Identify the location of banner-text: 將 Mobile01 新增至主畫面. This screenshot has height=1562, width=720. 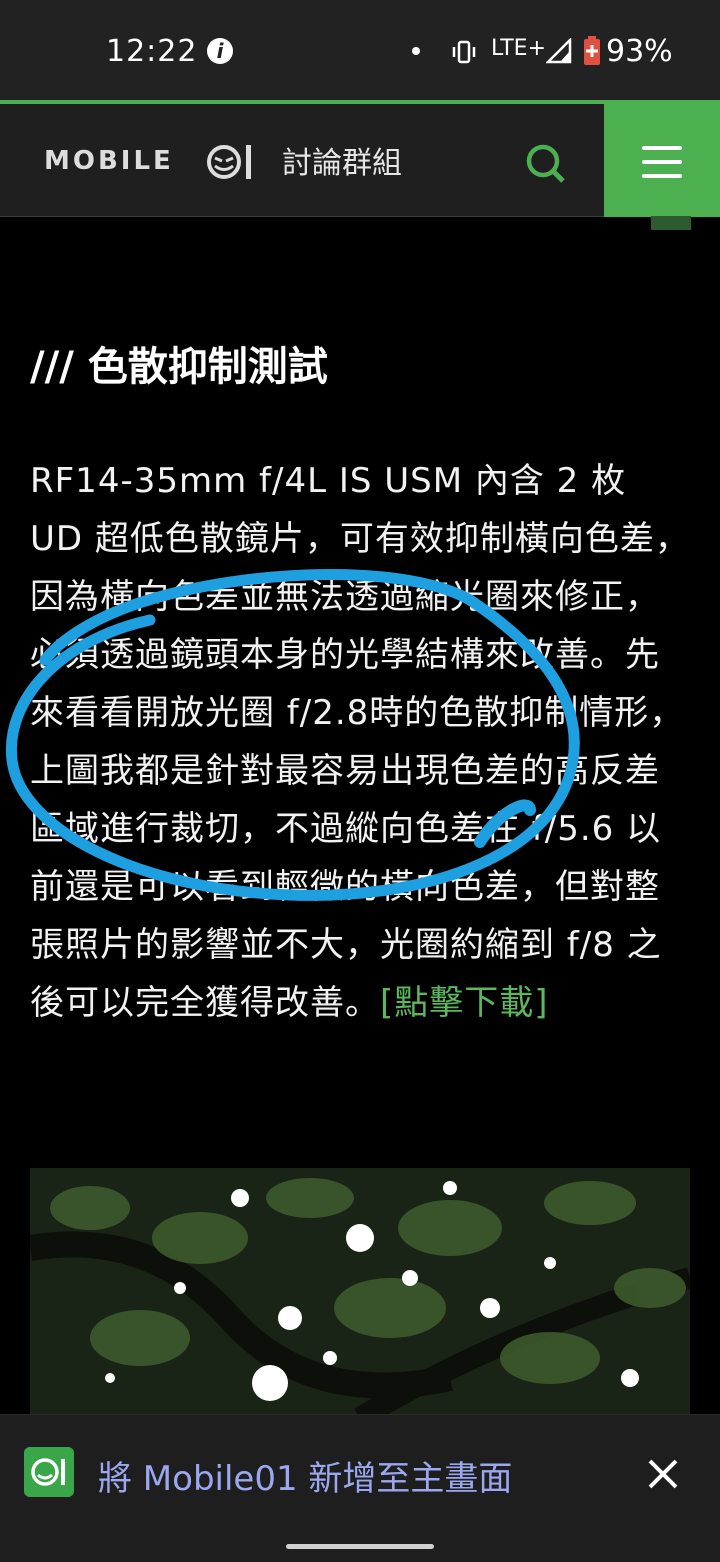
(305, 1475).